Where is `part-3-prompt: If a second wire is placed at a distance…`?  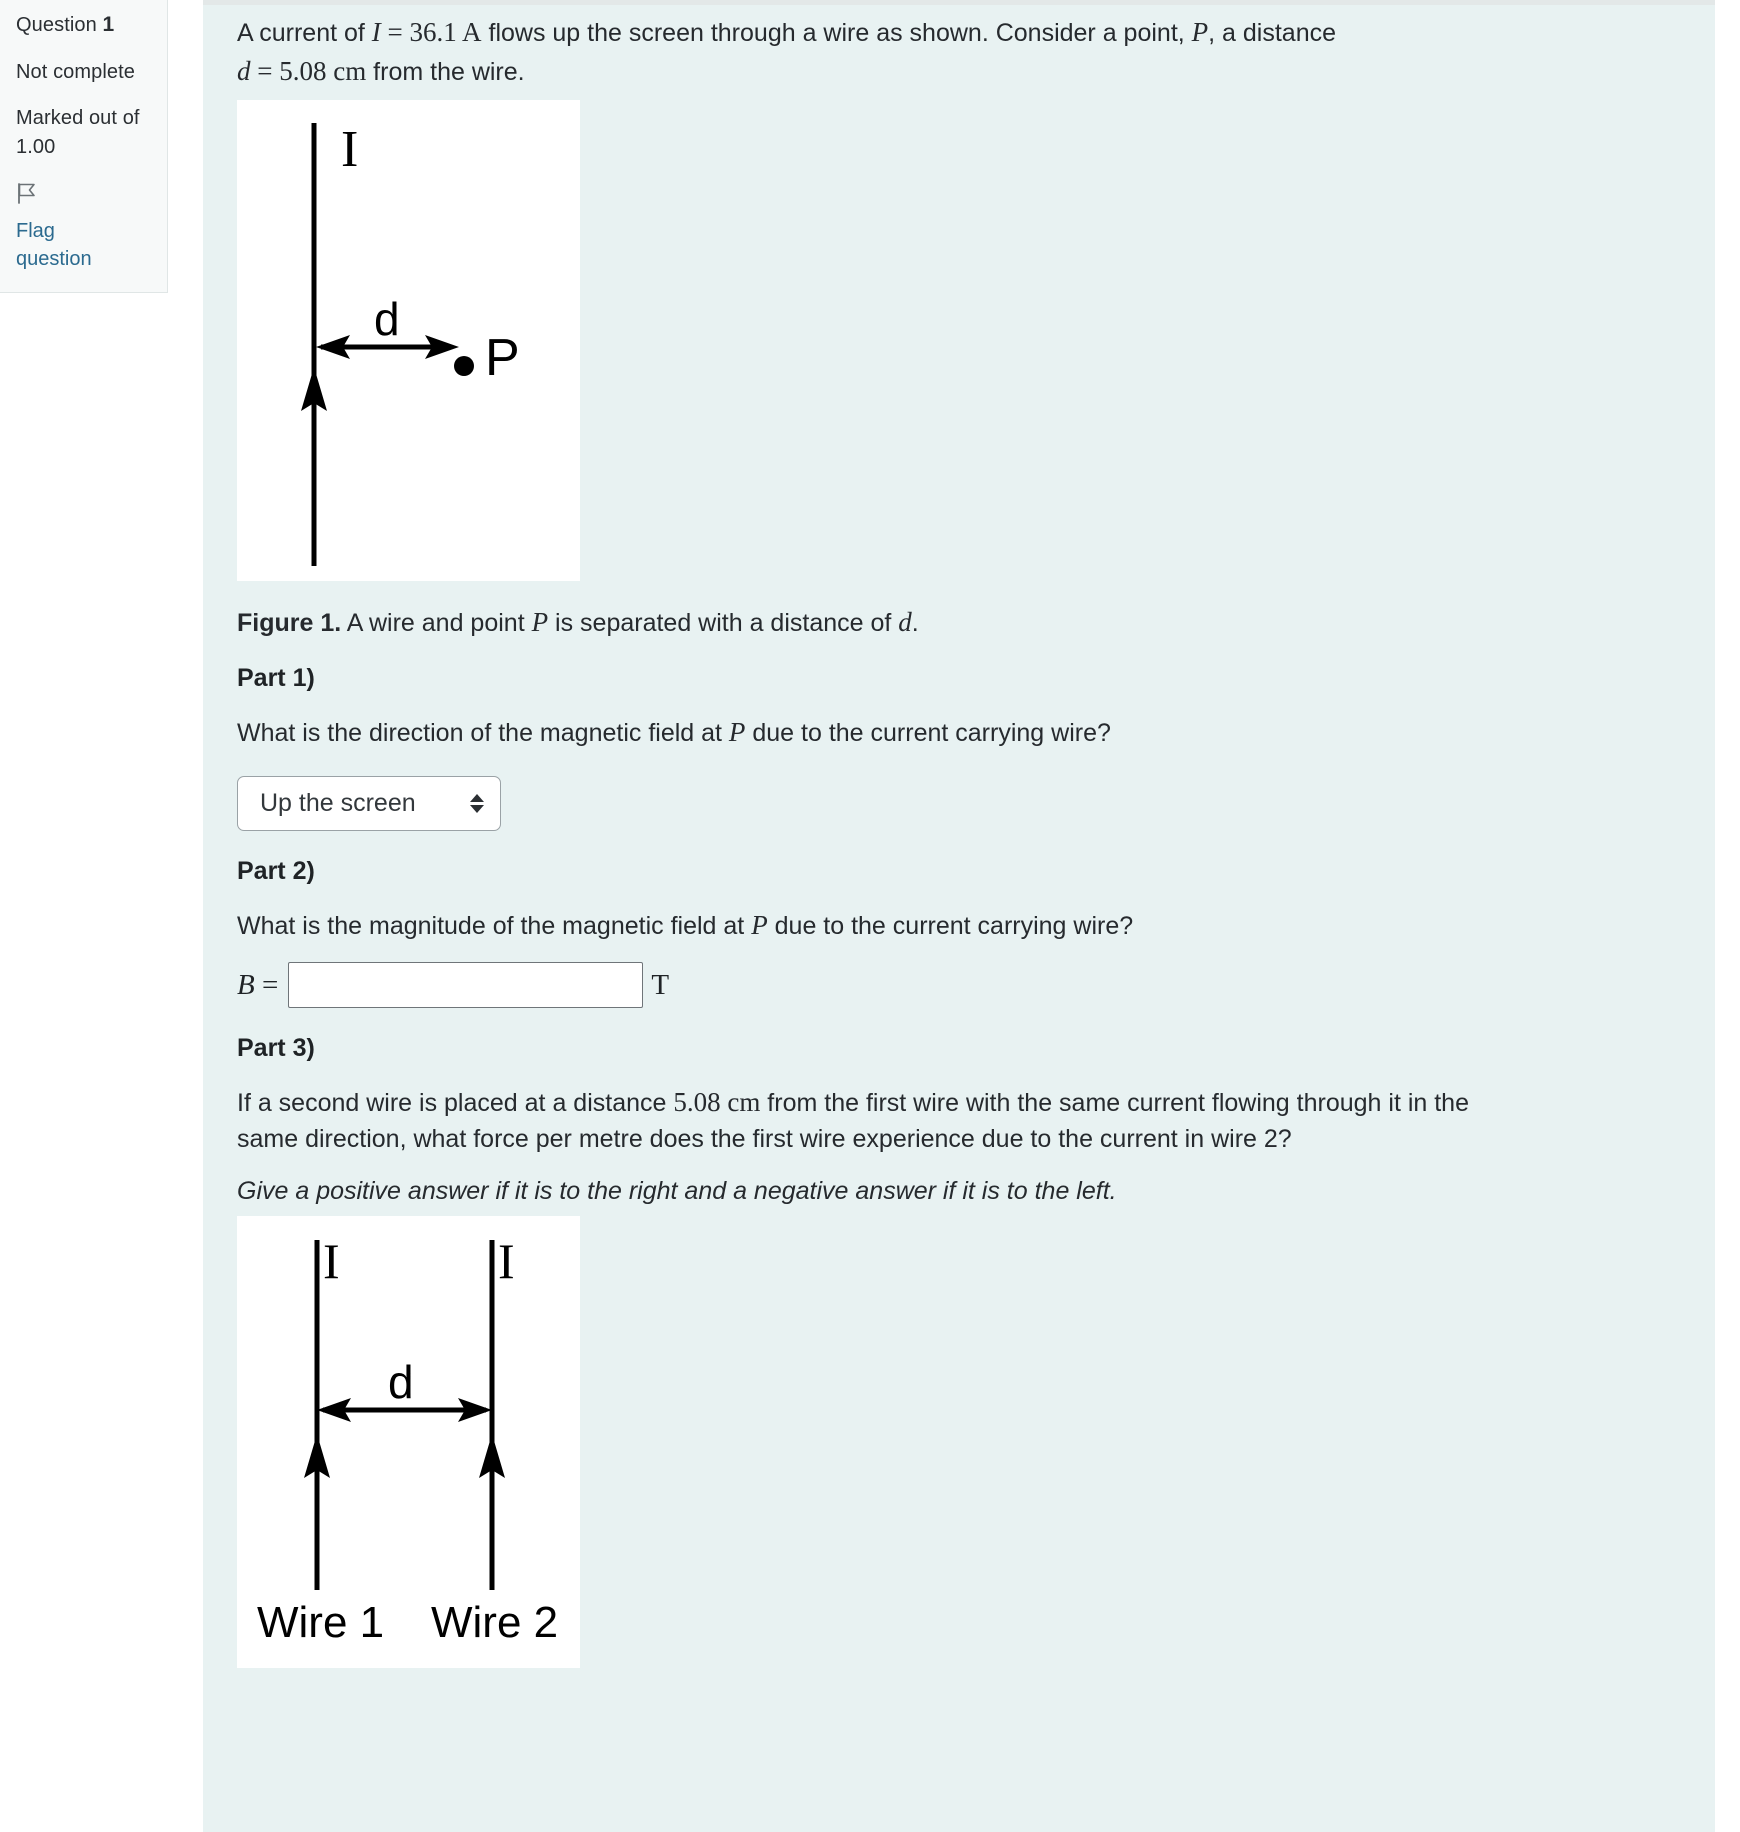
part-3-prompt: If a second wire is placed at a distance… is located at coordinates (857, 1120).